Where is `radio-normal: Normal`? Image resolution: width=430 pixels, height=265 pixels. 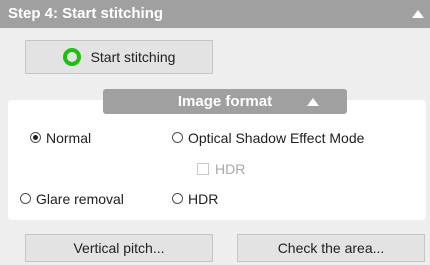 radio-normal: Normal is located at coordinates (60, 138).